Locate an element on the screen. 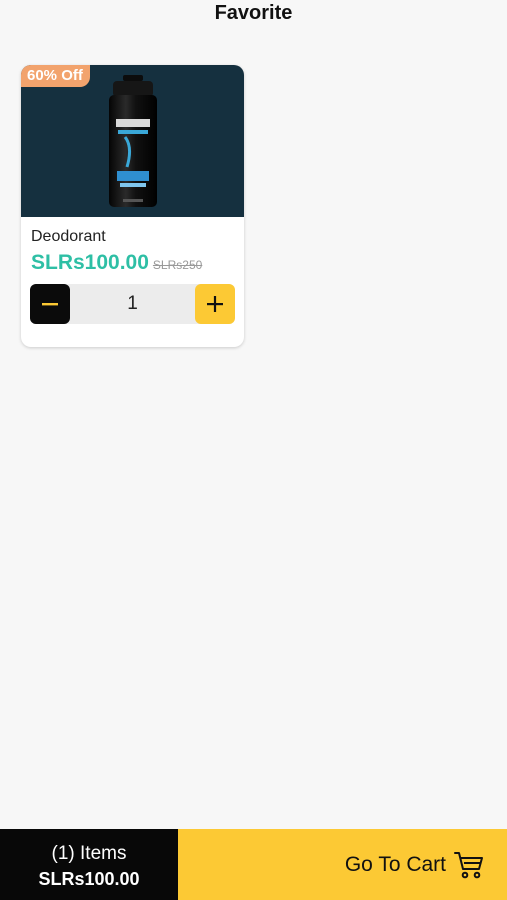 Image resolution: width=507 pixels, height=900 pixels. current-price: SLRs100.00 is located at coordinates (90, 262).